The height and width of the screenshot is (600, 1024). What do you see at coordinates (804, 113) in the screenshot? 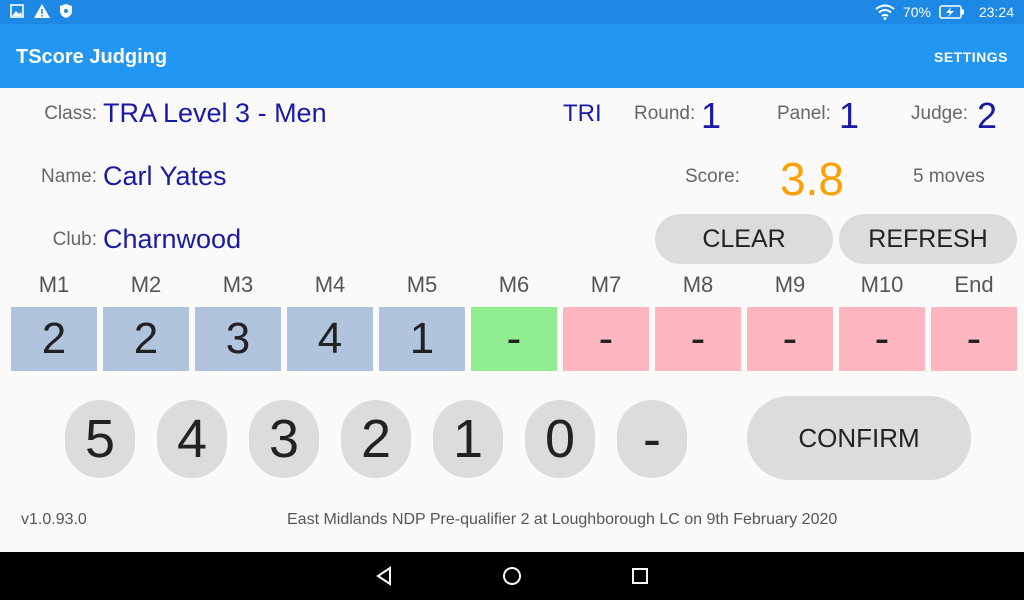
I see `panel-label: Panel:` at bounding box center [804, 113].